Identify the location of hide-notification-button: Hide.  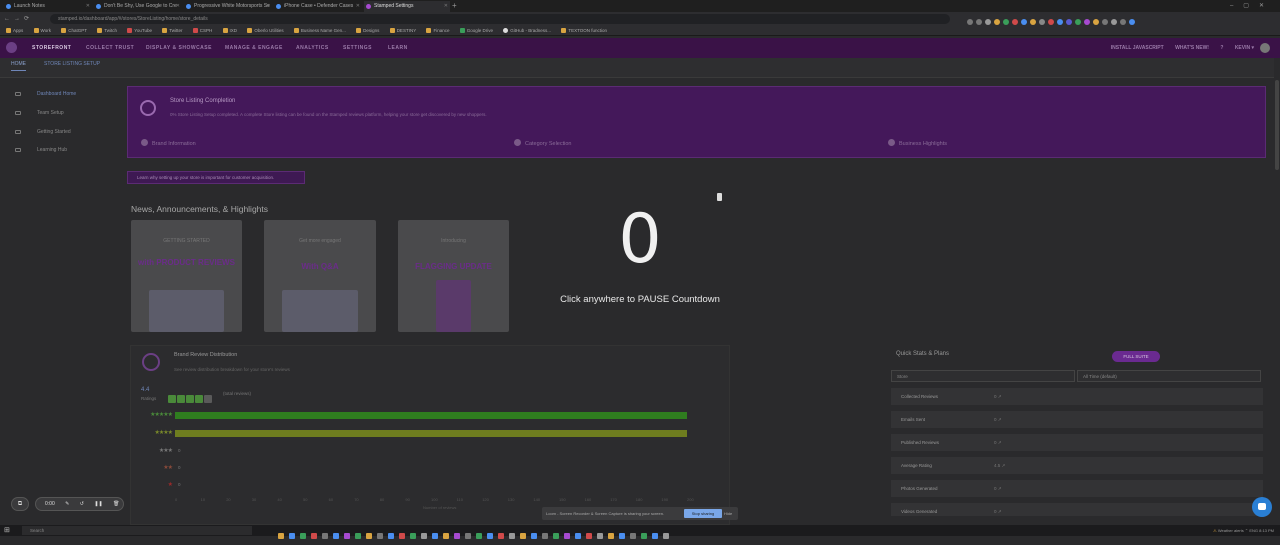
(728, 513).